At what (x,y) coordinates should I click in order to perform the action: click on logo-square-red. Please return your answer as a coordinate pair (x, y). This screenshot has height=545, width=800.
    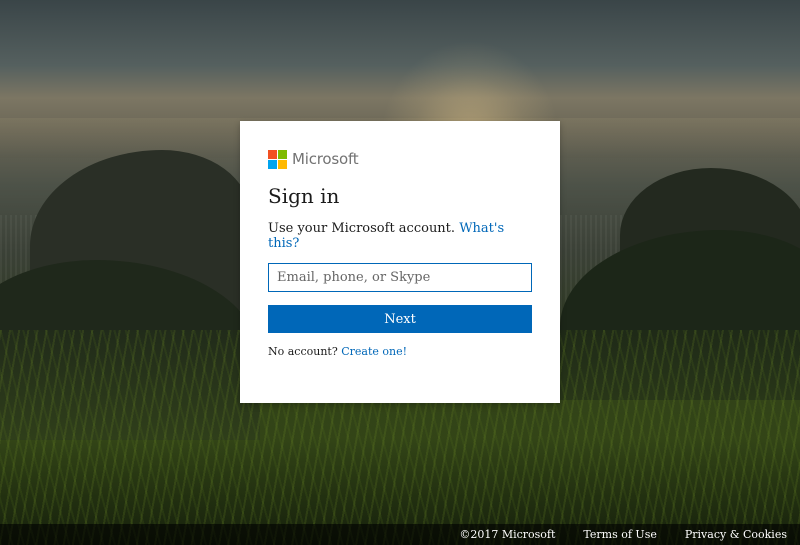
    Looking at the image, I should click on (272, 154).